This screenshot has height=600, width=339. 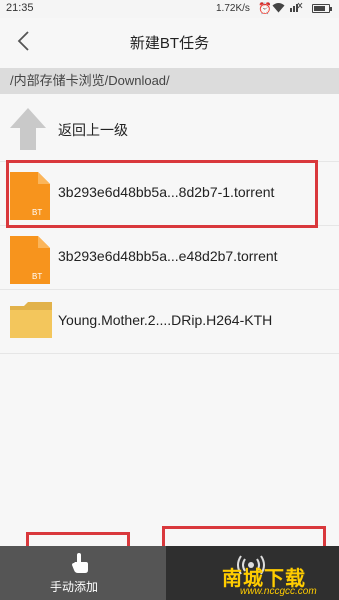 What do you see at coordinates (278, 591) in the screenshot?
I see `watermark-url: www.nccgcc.com` at bounding box center [278, 591].